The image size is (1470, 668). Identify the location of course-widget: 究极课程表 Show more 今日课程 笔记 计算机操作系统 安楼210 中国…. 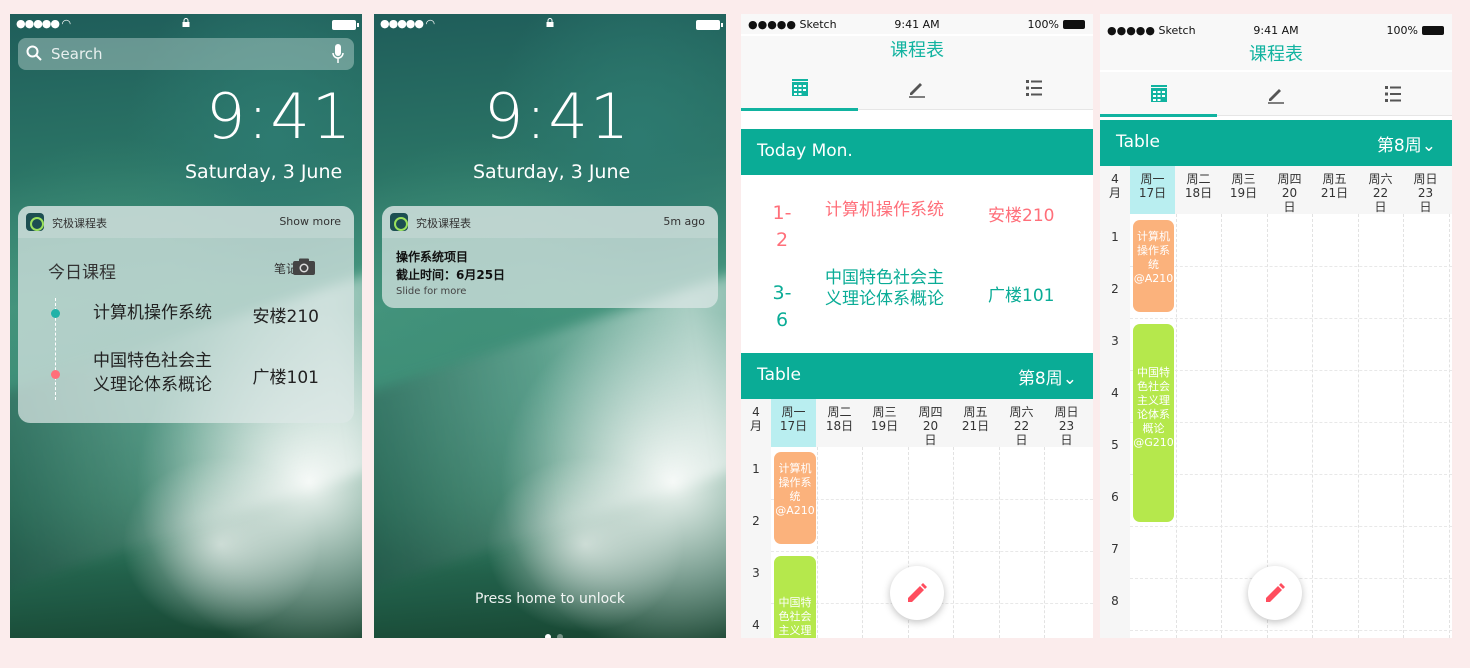
(186, 314).